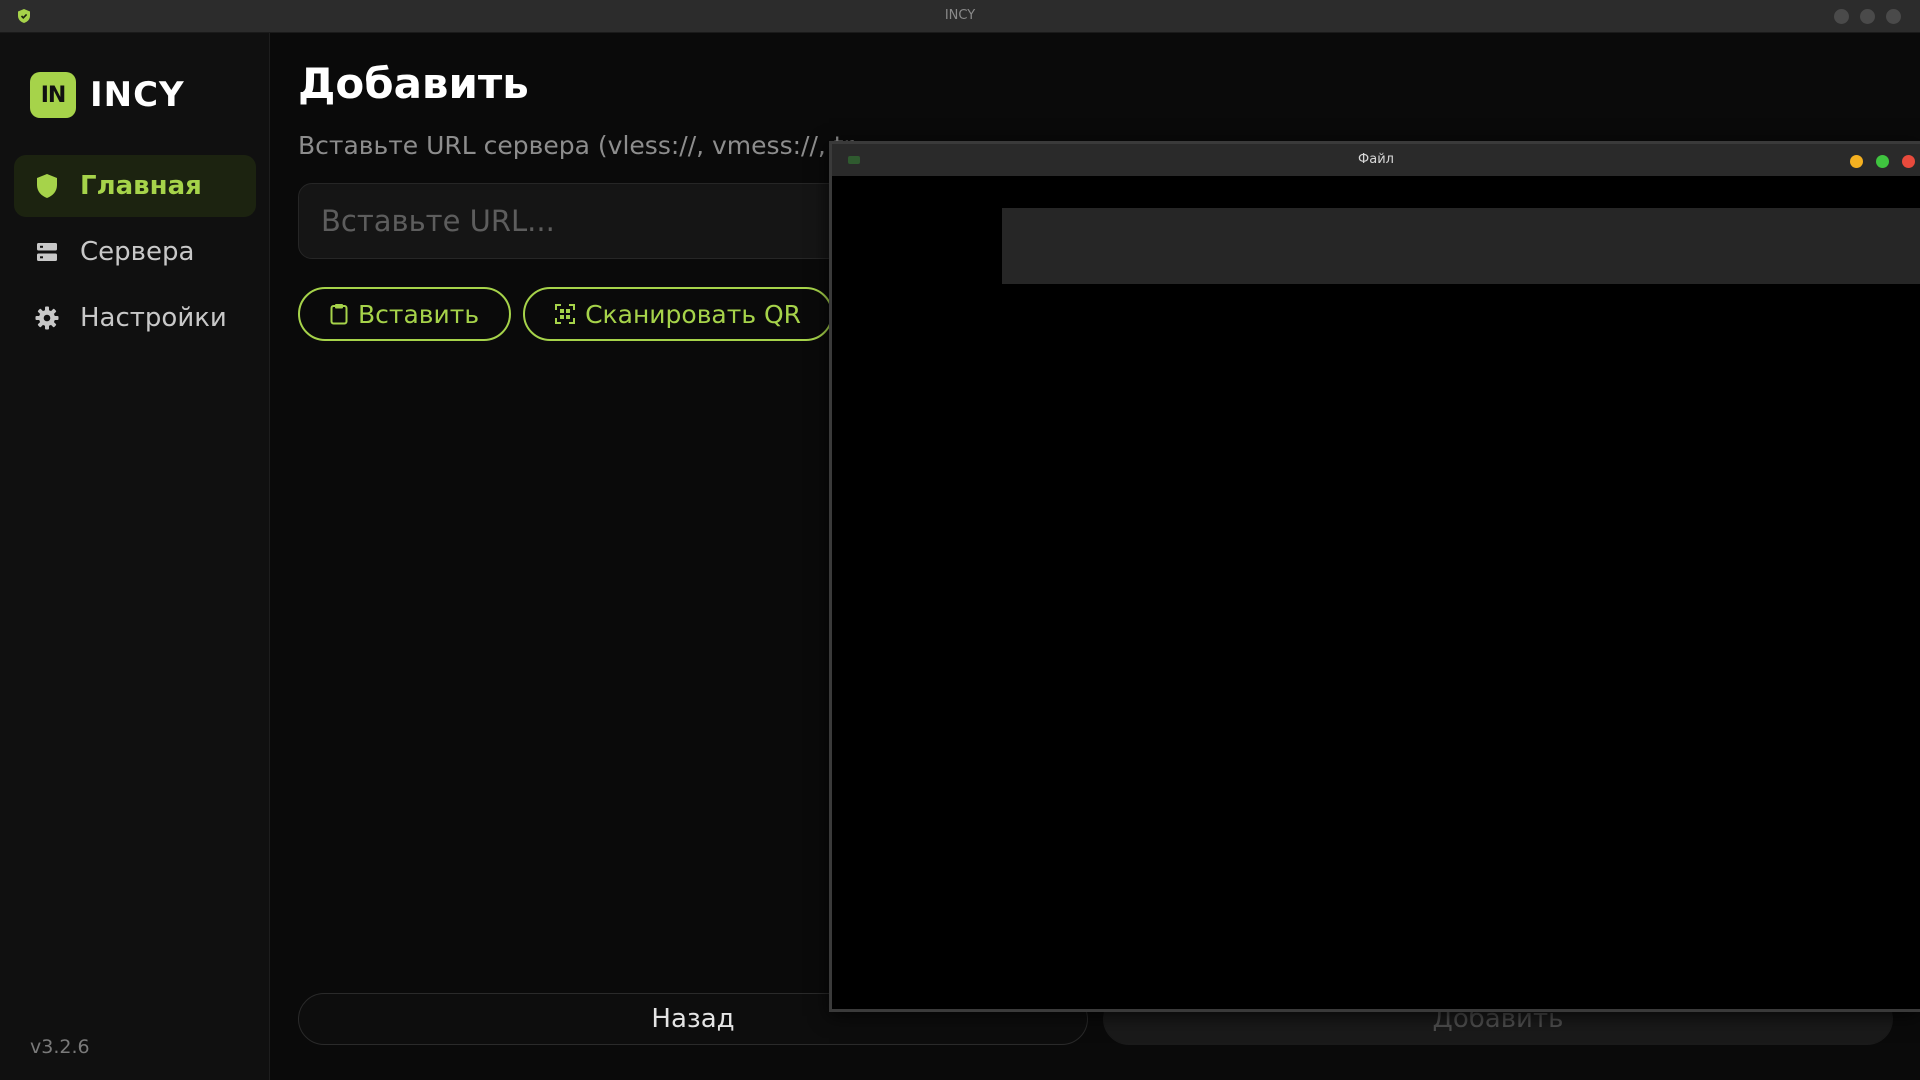  What do you see at coordinates (153, 318) in the screenshot?
I see `sidebar-item-label: Настройки` at bounding box center [153, 318].